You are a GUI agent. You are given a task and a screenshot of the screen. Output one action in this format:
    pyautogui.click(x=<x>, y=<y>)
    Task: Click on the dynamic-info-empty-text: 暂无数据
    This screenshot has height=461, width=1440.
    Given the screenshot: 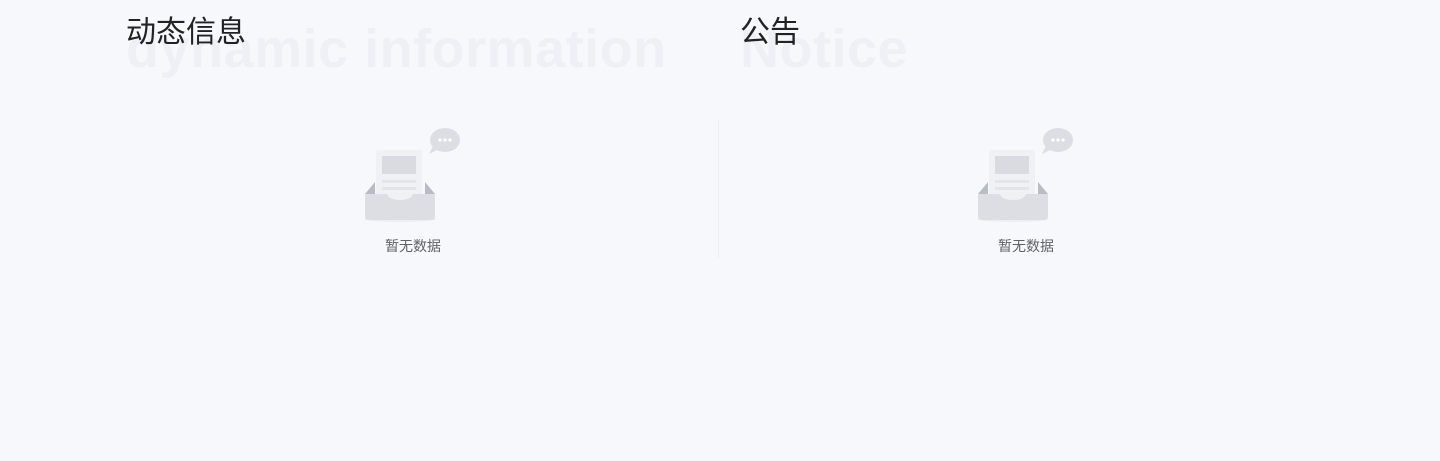 What is the action you would take?
    pyautogui.click(x=413, y=246)
    